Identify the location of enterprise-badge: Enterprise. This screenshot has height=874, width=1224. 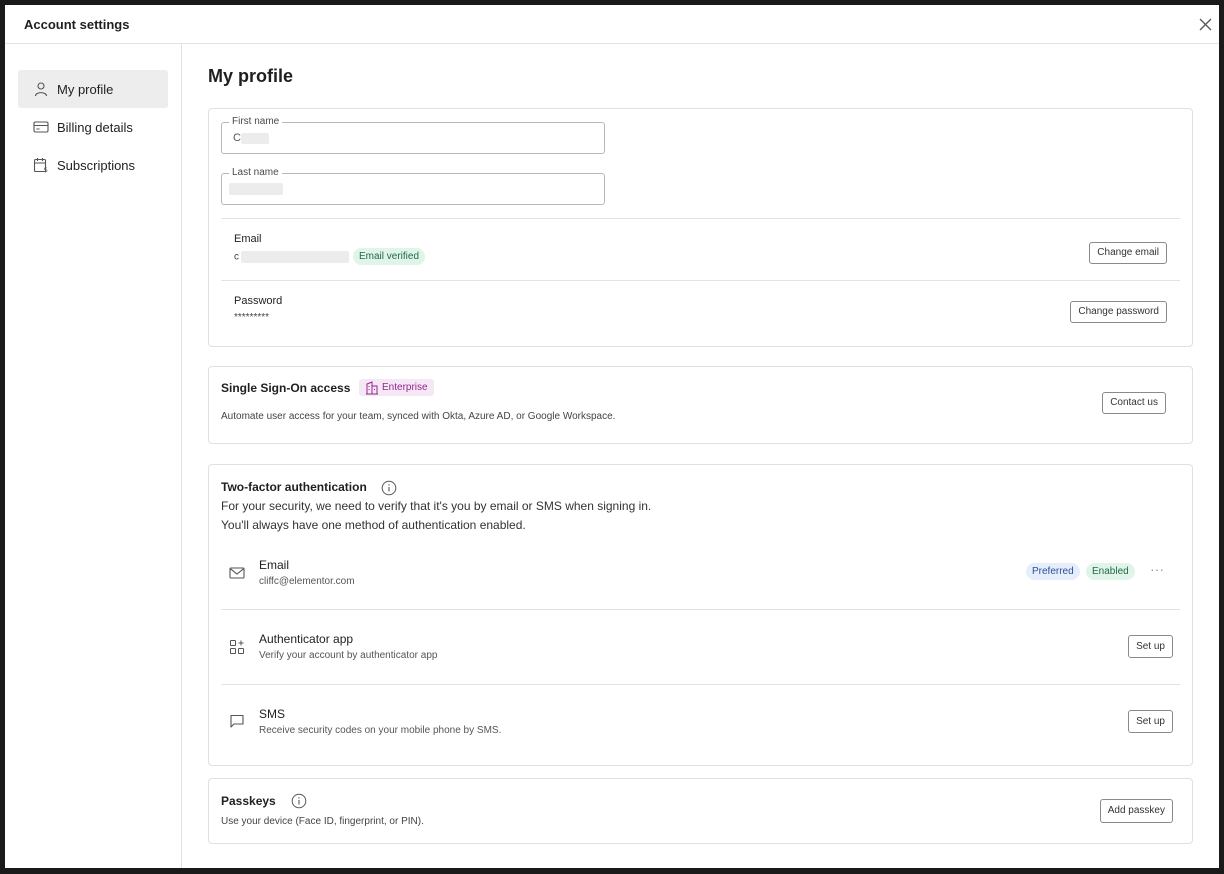
(396, 387).